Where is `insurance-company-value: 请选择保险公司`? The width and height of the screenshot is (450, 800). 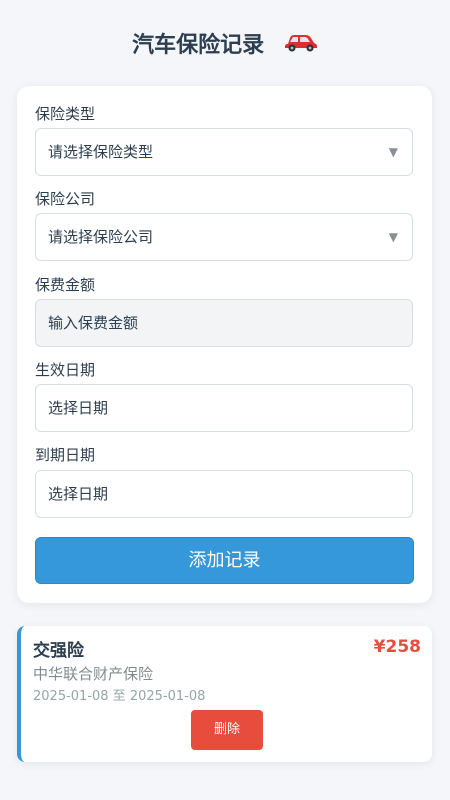
insurance-company-value: 请选择保险公司 is located at coordinates (101, 237).